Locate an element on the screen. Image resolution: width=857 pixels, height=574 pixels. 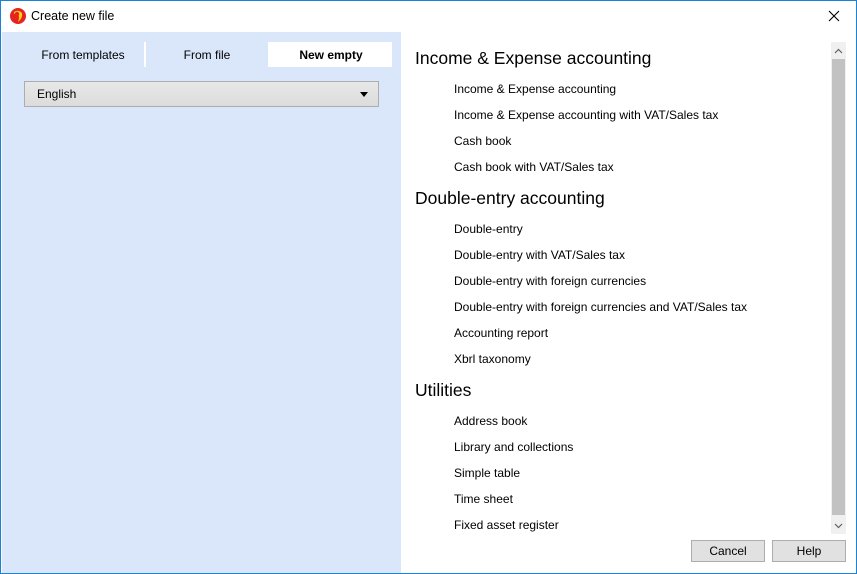
help-button: Help is located at coordinates (809, 551).